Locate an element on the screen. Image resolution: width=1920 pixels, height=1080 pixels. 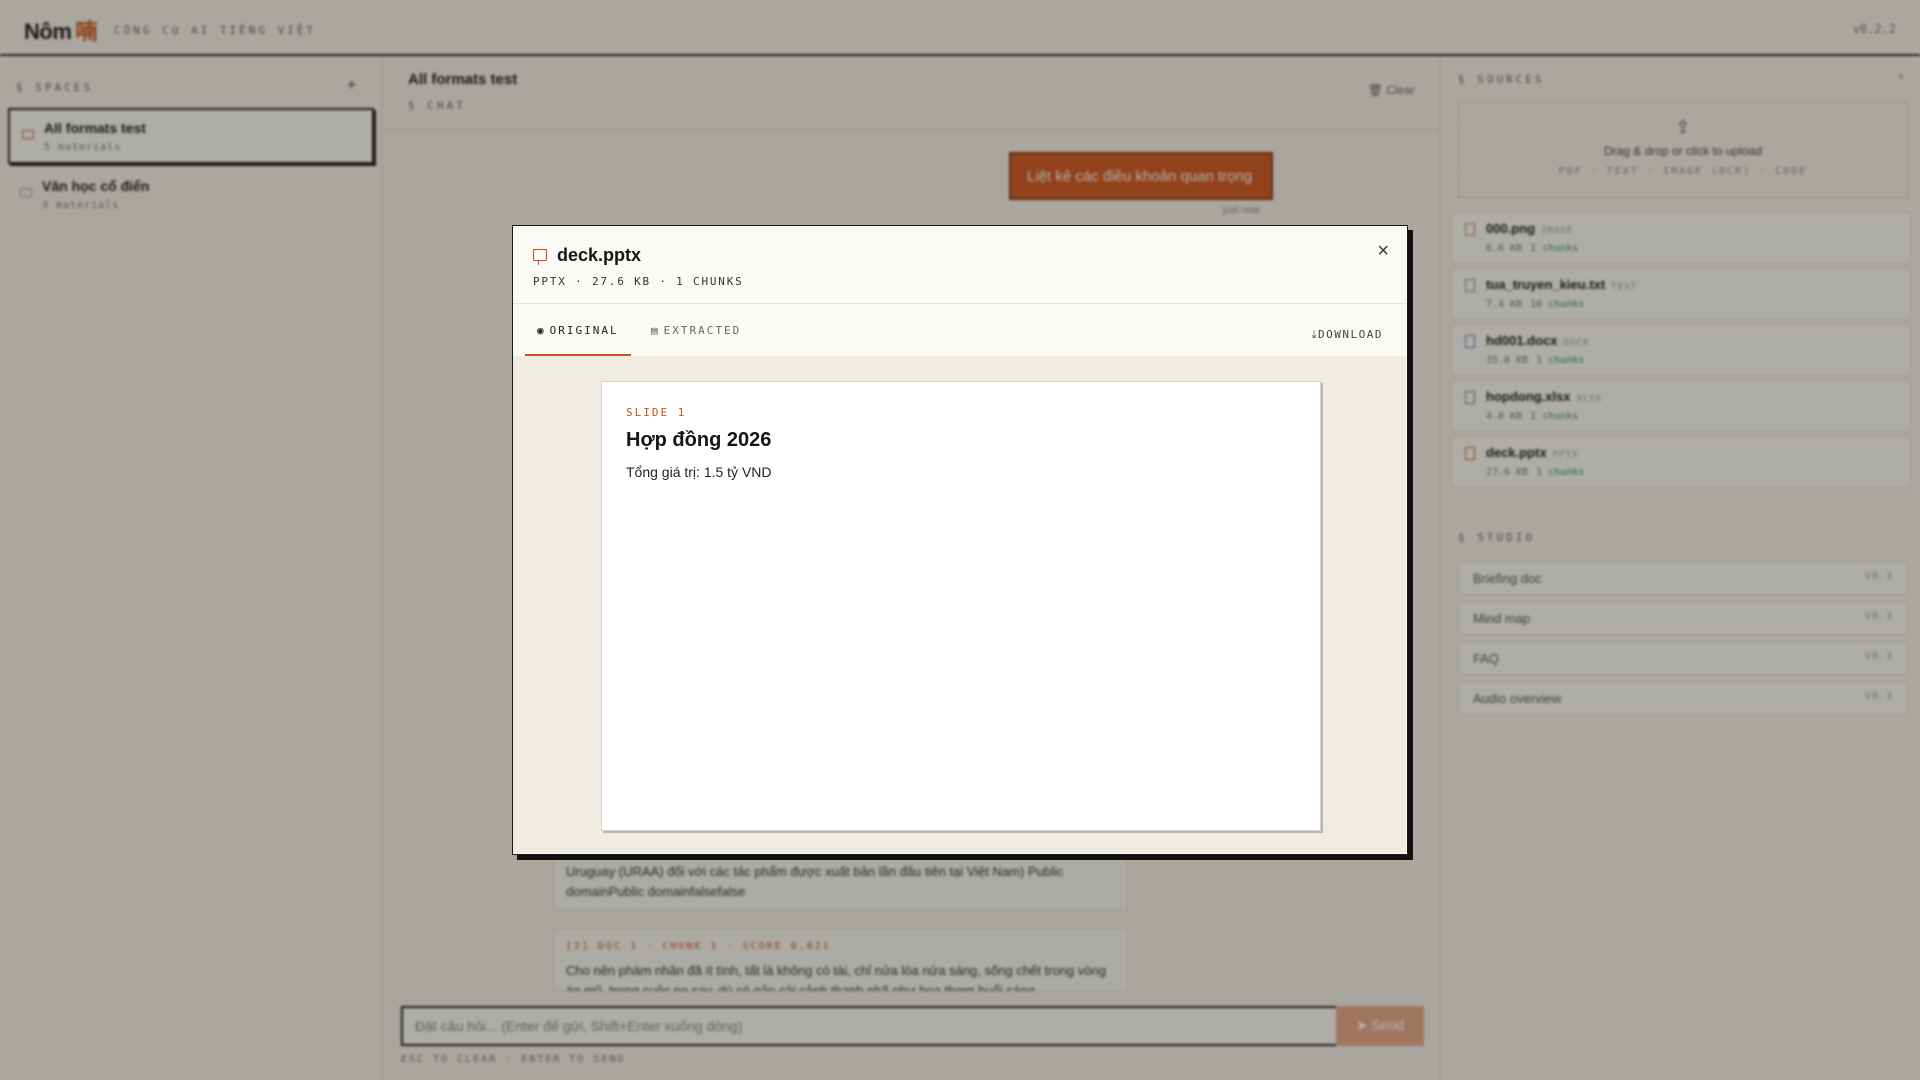
tab-label: ORIGINAL is located at coordinates (584, 330).